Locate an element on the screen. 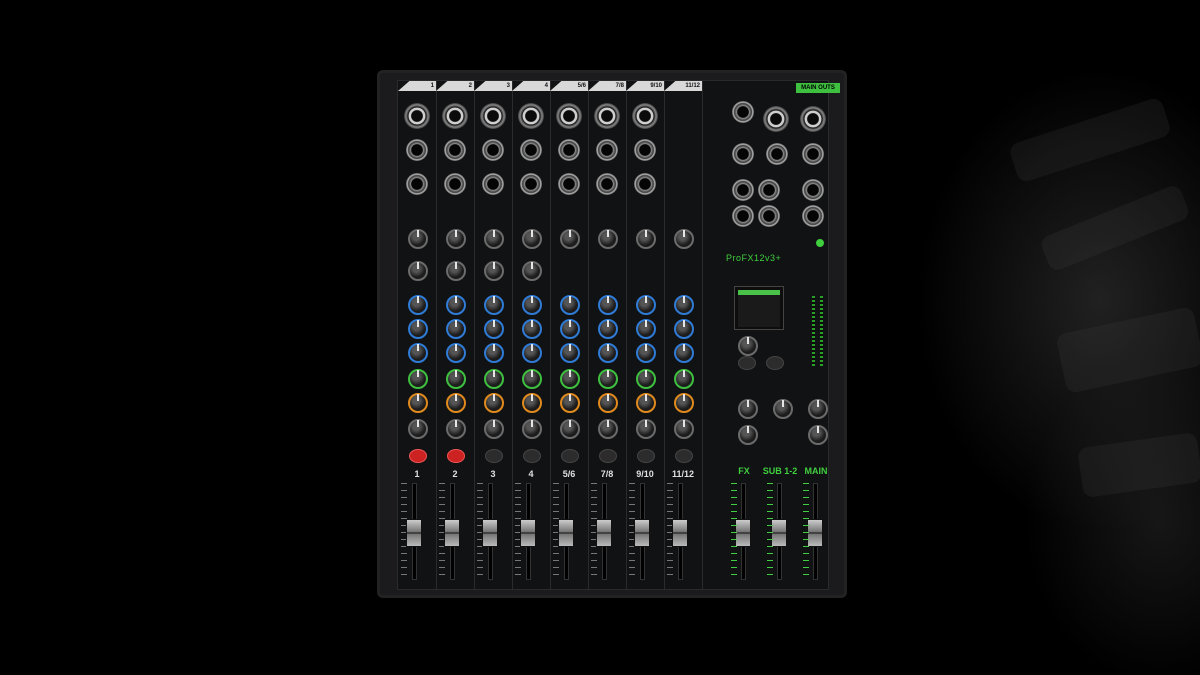 This screenshot has width=1200, height=675. fx-button-left is located at coordinates (747, 363).